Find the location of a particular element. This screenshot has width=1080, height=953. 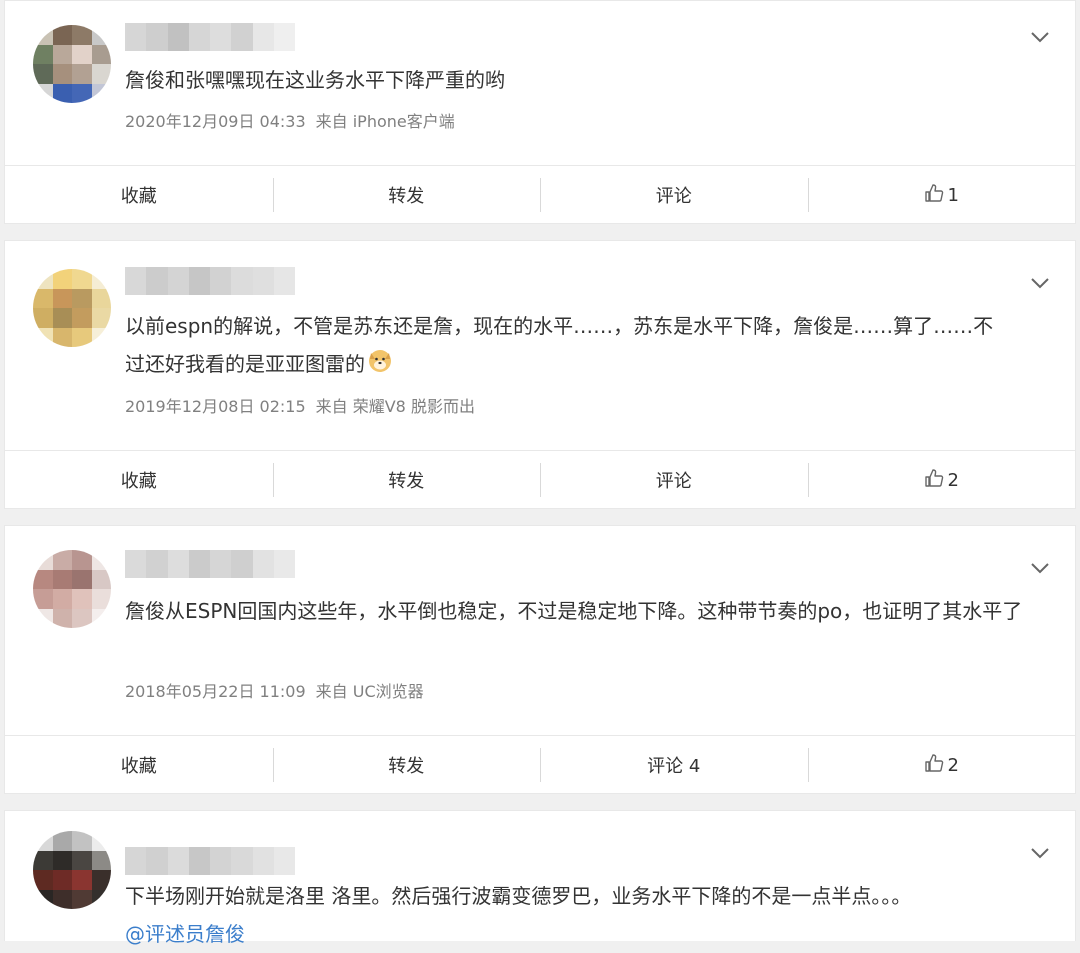

action-bar: 收藏 转发 评论 4 2 is located at coordinates (540, 764).